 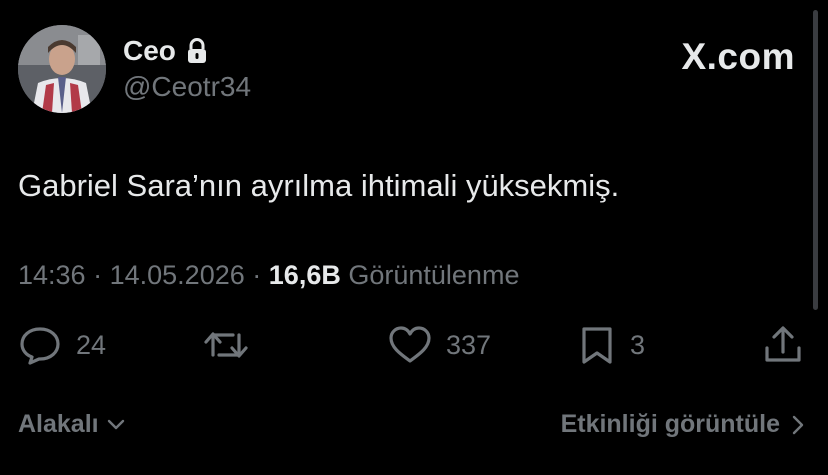 I want to click on views-label: Görüntülenme, so click(x=433, y=275).